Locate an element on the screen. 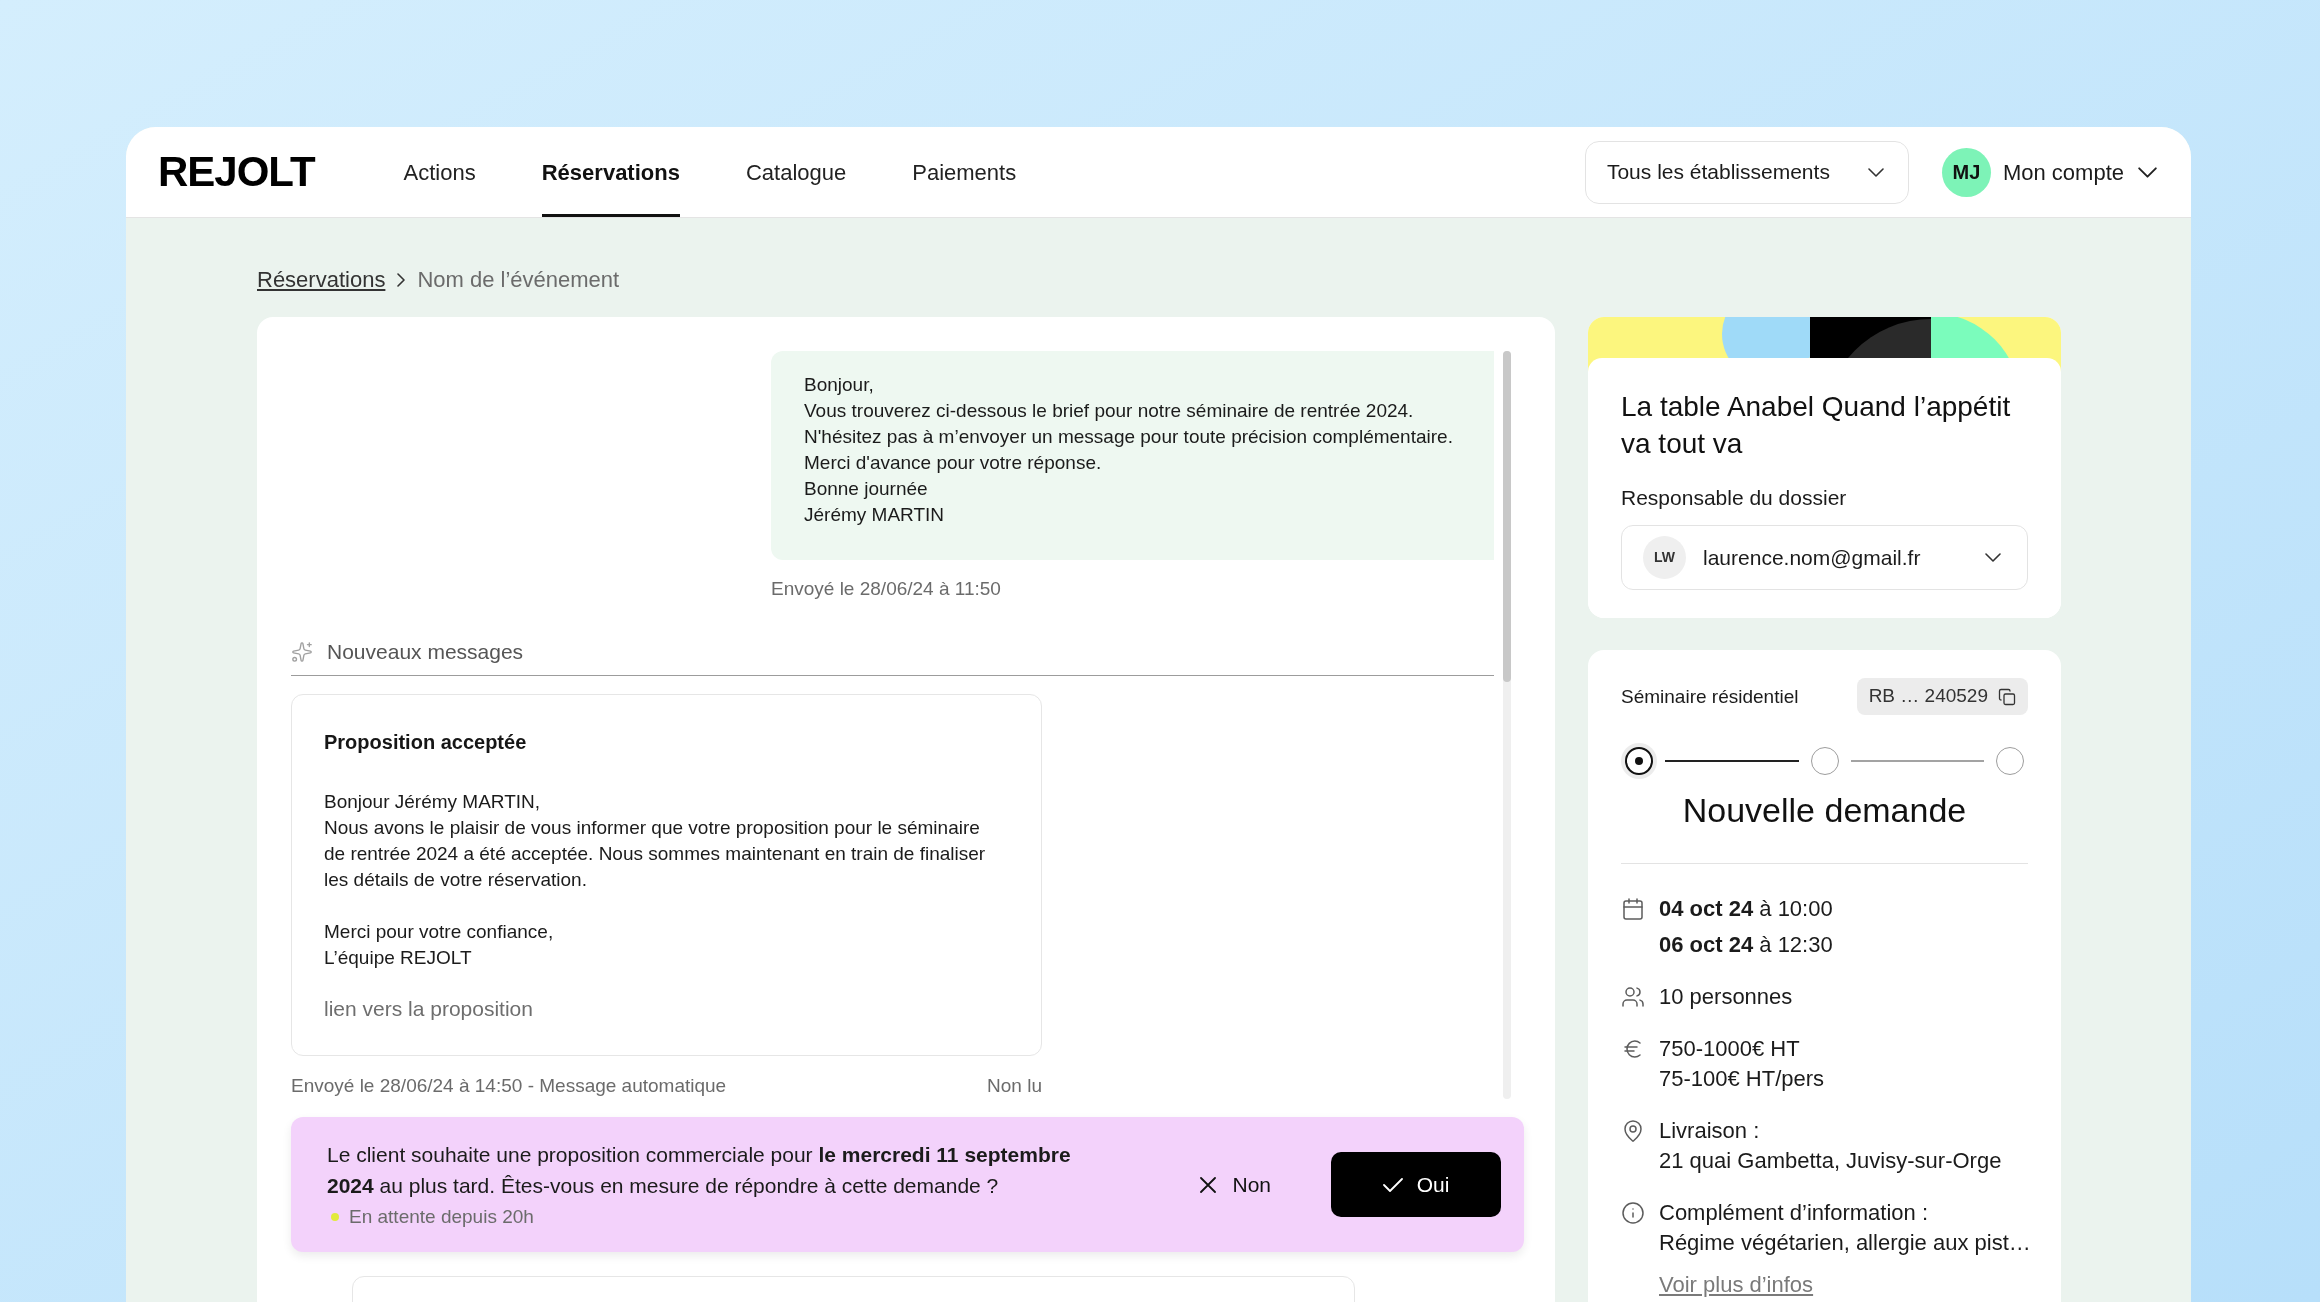  breadcrumb-link: Réservations is located at coordinates (321, 280).